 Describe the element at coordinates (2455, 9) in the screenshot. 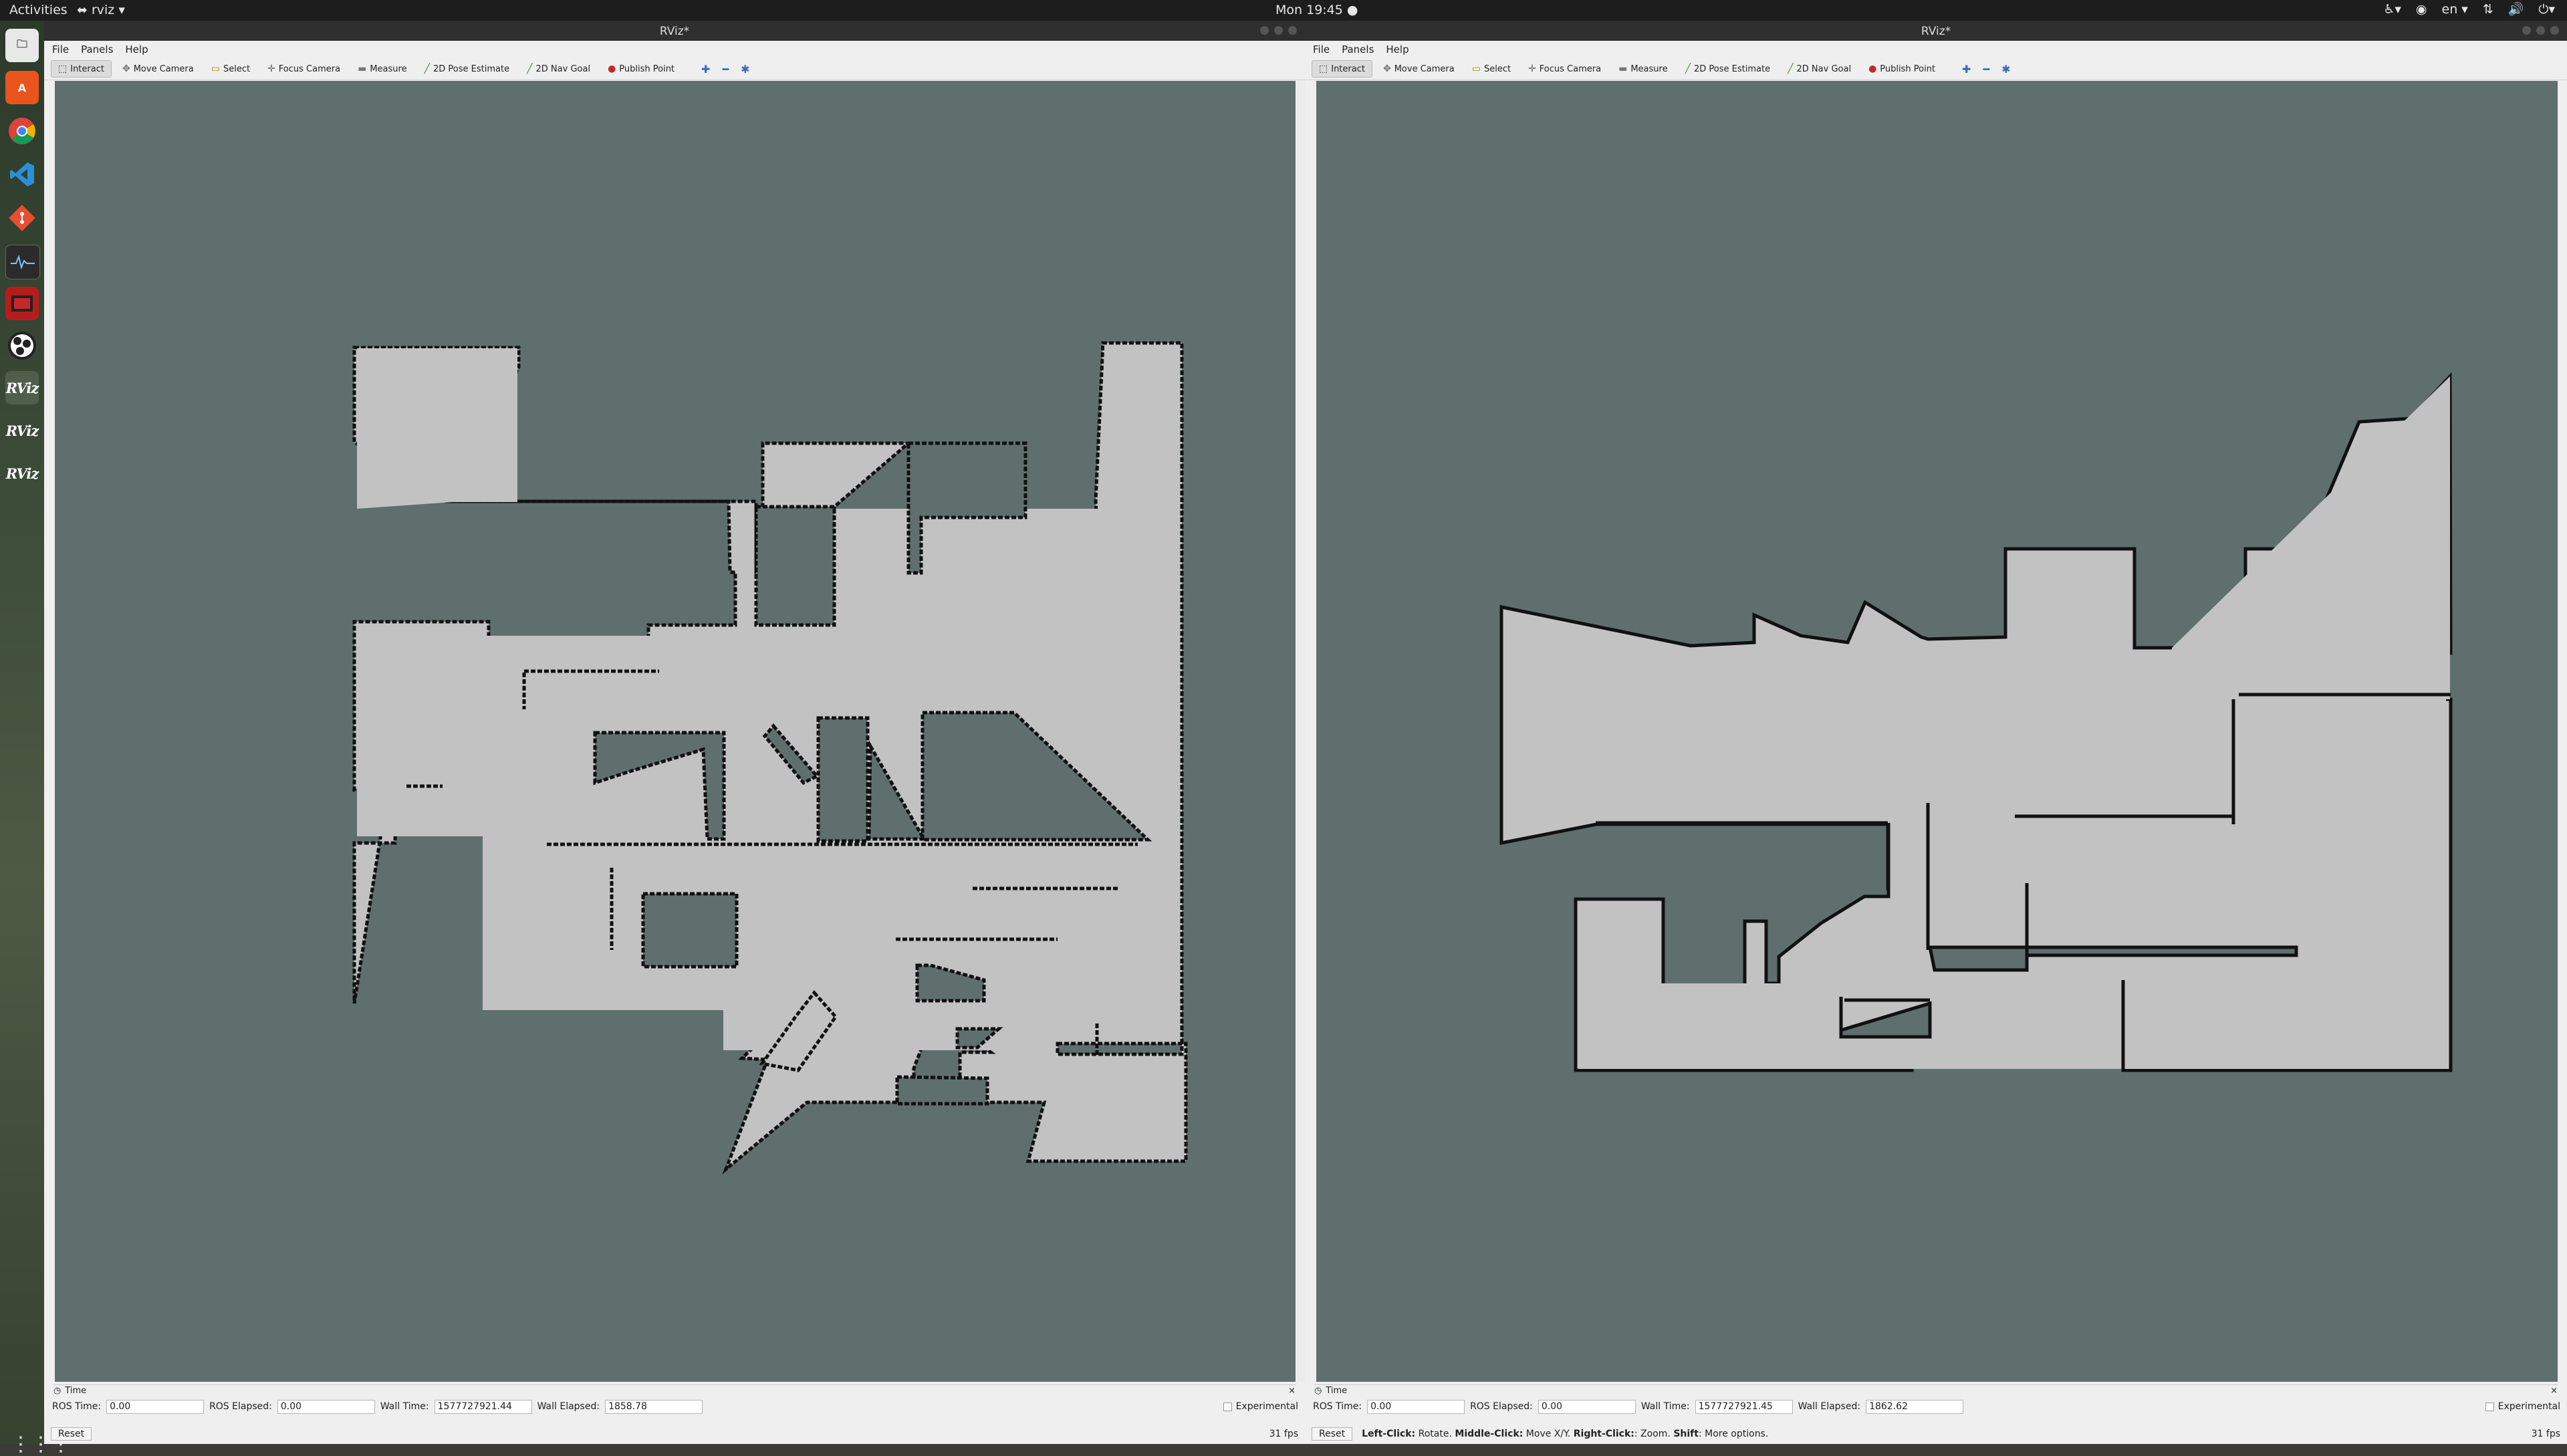

I see `language-indicator: en ▾` at that location.